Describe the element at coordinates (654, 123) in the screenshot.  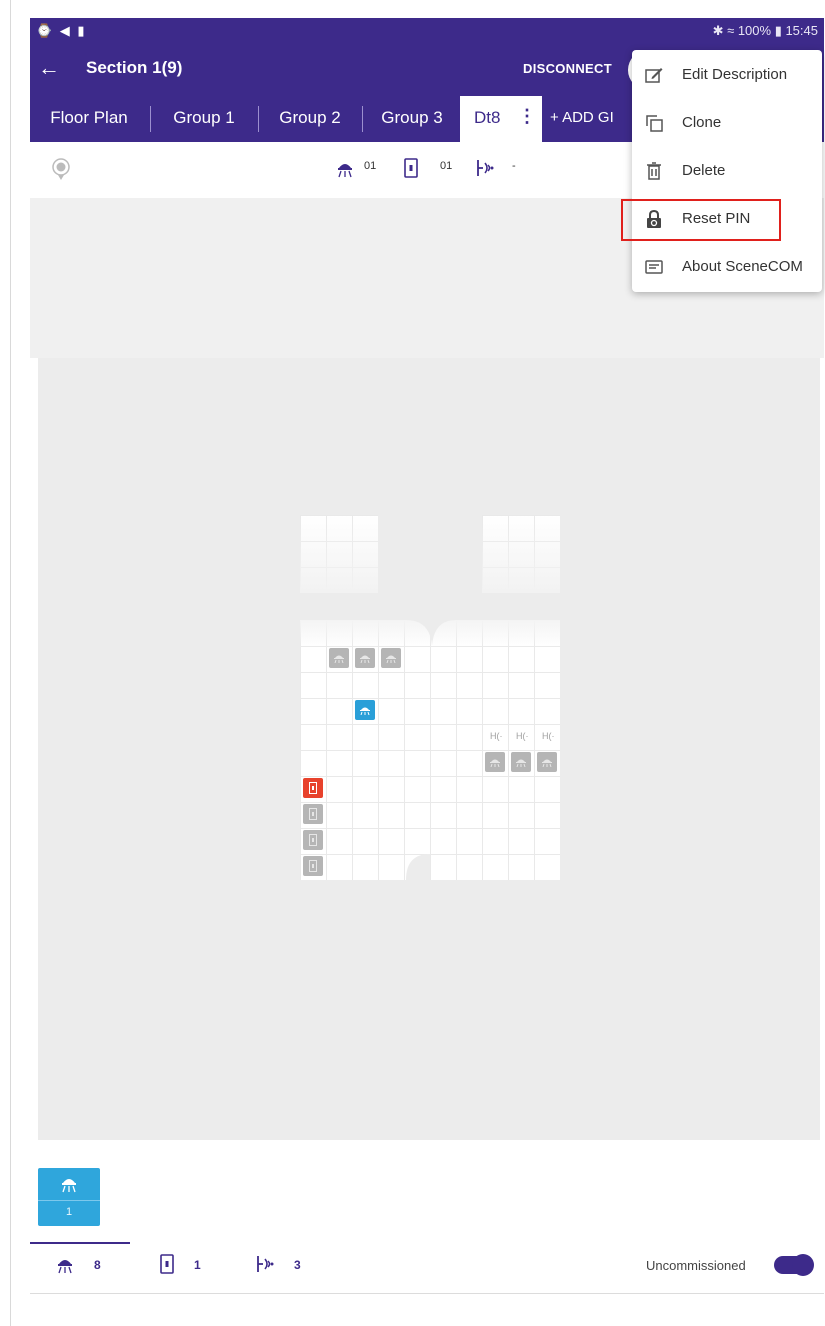
I see `clone-icon` at that location.